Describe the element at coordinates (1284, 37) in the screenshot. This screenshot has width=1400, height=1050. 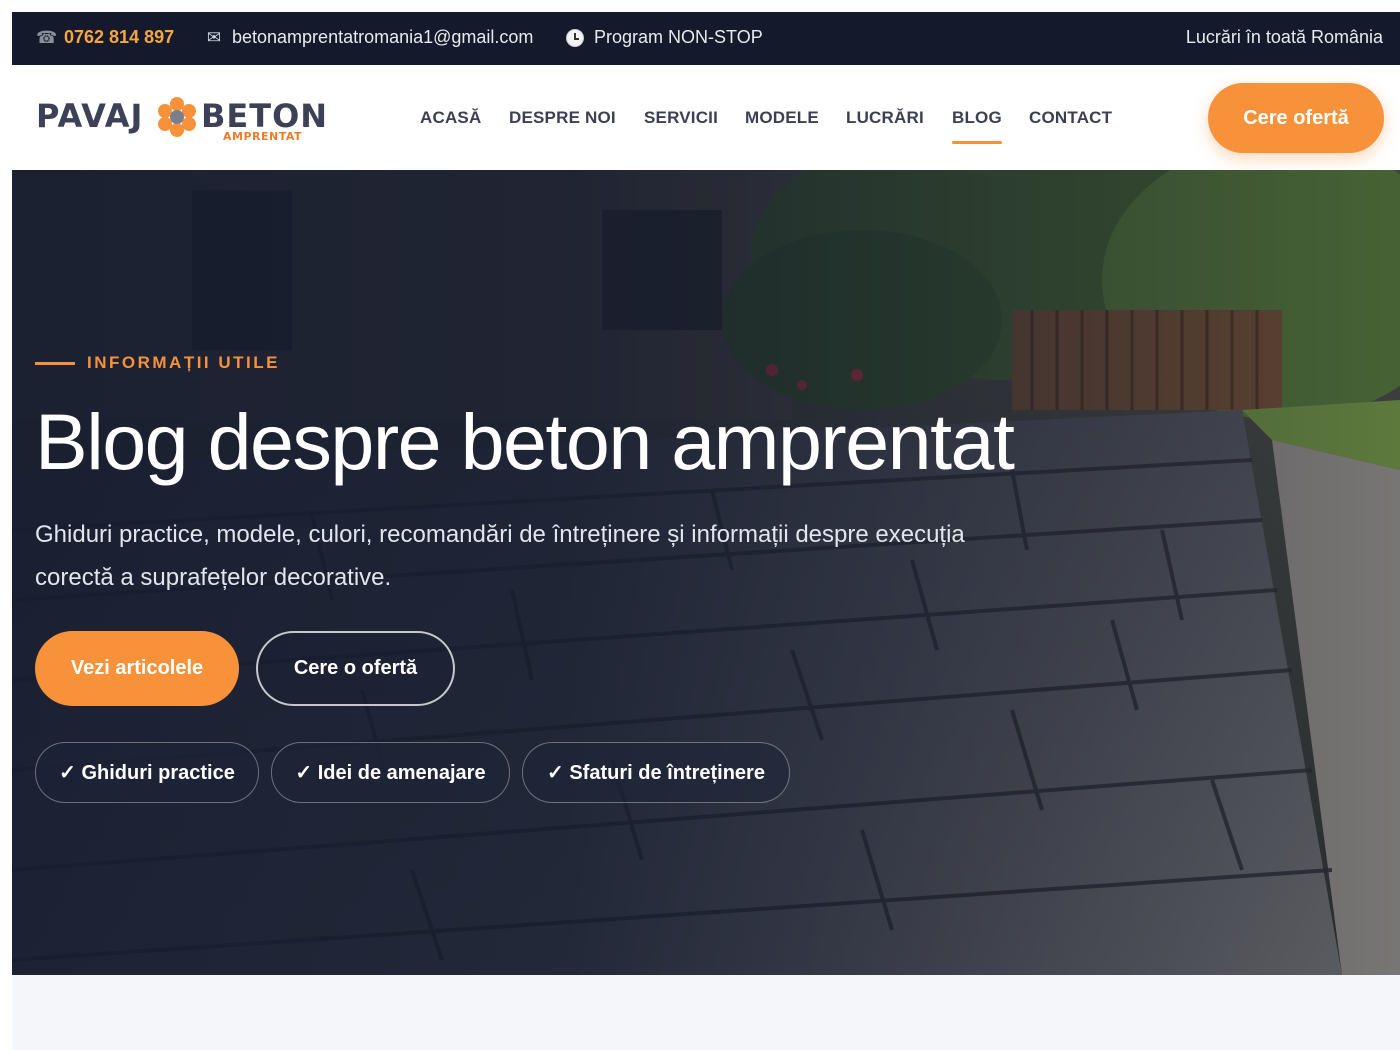
I see `topbar-coverage: Lucrări în toată România` at that location.